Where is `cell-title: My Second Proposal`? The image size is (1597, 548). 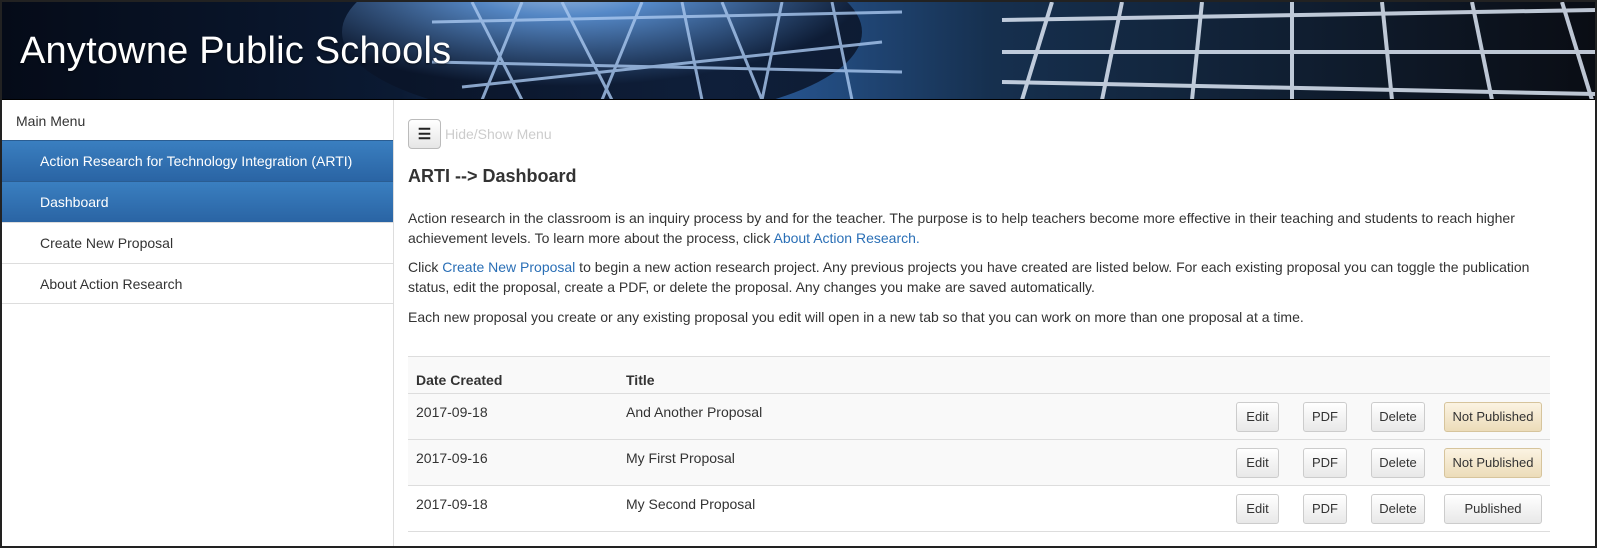 cell-title: My Second Proposal is located at coordinates (923, 508).